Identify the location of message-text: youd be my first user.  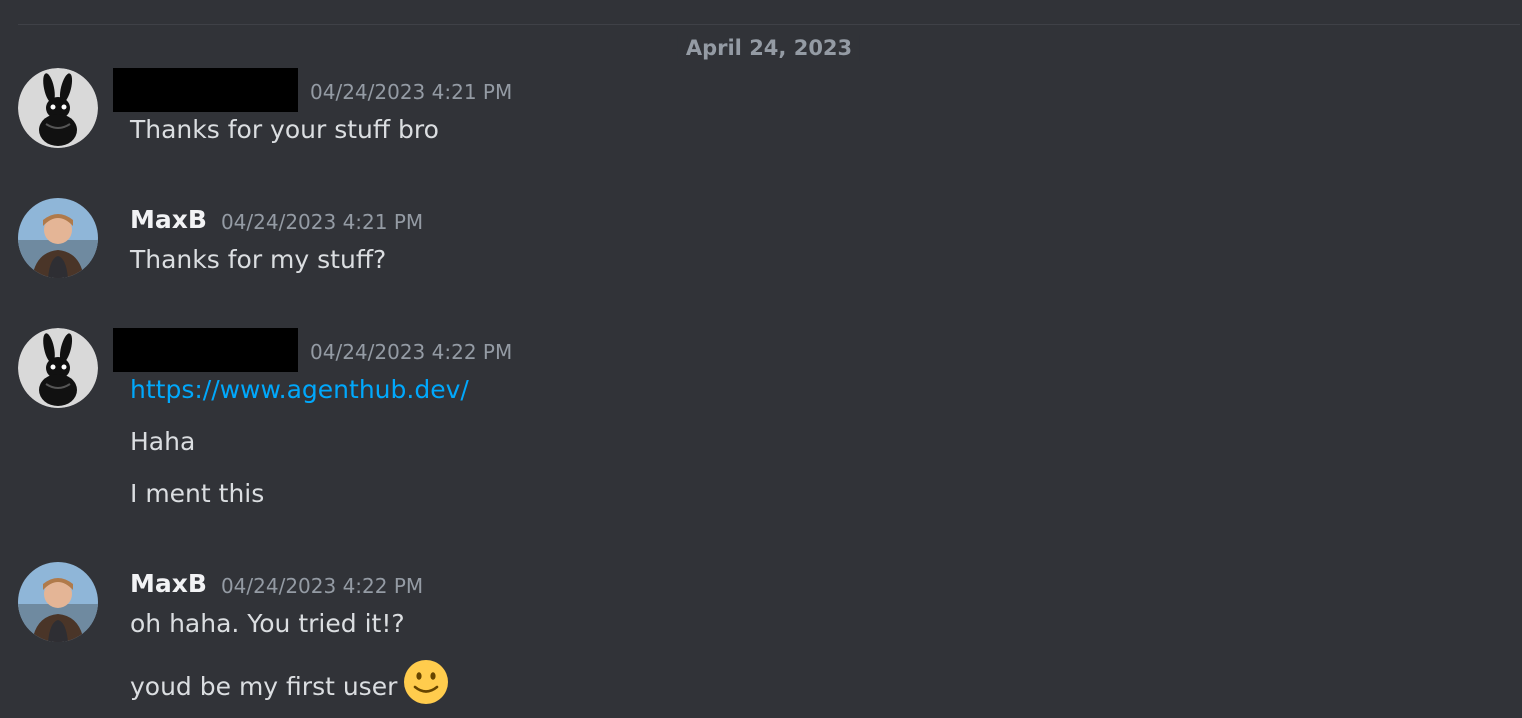
(289, 687).